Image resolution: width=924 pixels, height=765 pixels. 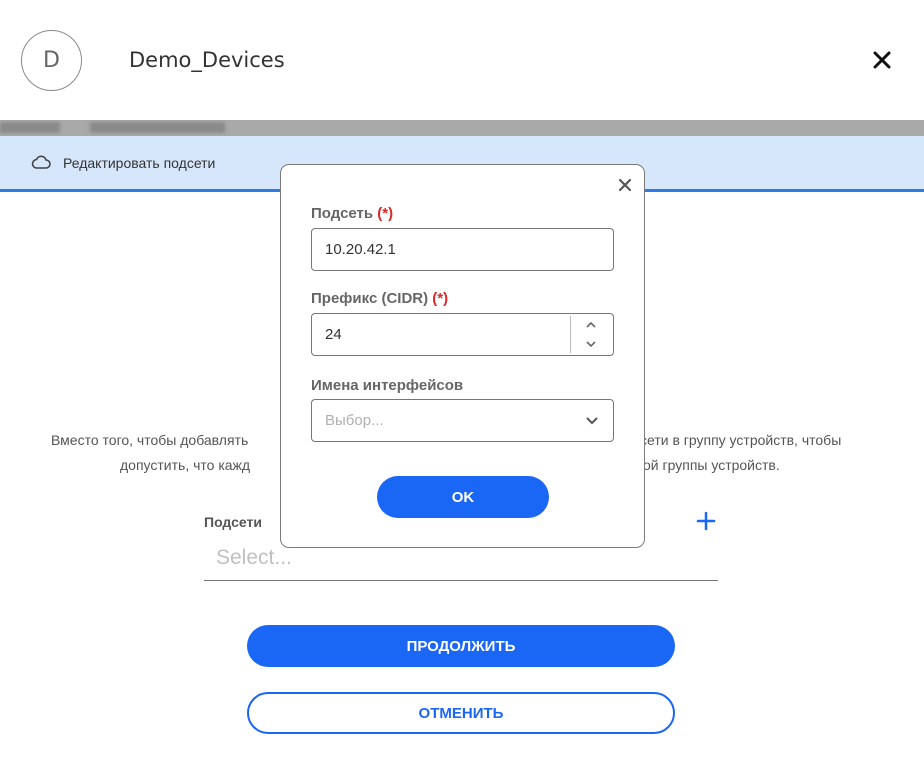 What do you see at coordinates (370, 298) in the screenshot?
I see `prefix-label-text: Префикс (CIDR)` at bounding box center [370, 298].